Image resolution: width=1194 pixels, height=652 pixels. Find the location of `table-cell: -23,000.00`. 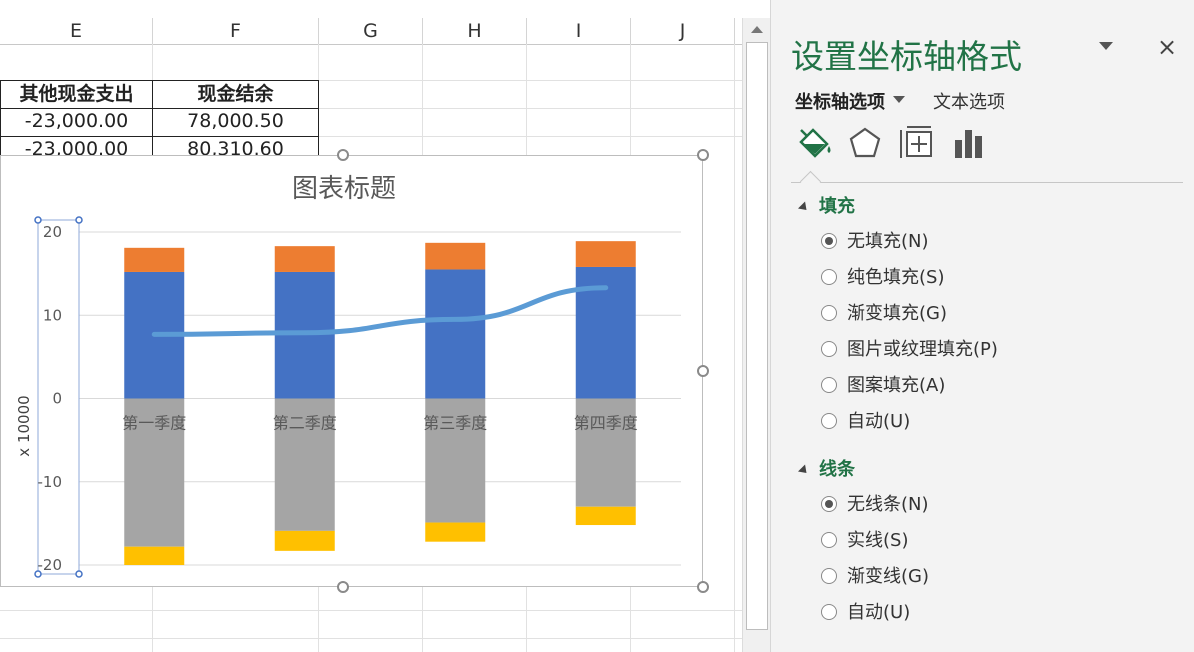

table-cell: -23,000.00 is located at coordinates (76, 122).